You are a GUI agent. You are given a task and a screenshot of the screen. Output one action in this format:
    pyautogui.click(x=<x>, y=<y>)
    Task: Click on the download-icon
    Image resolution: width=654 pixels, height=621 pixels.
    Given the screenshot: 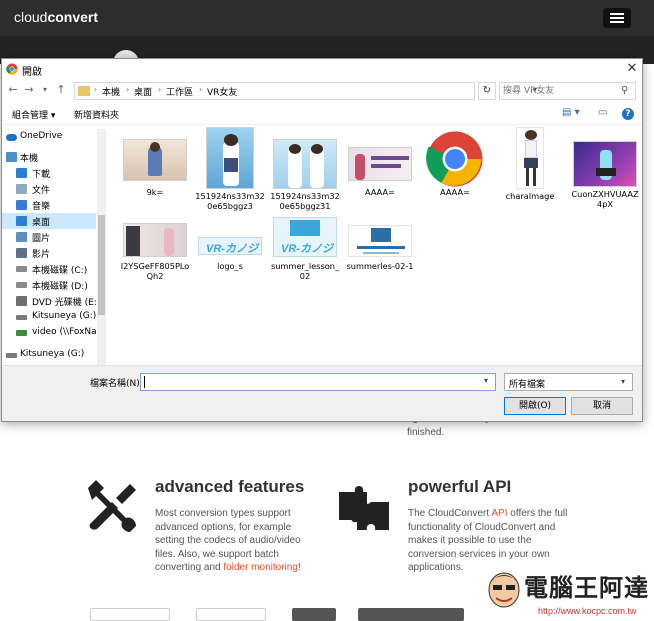 What is the action you would take?
    pyautogui.click(x=21, y=173)
    